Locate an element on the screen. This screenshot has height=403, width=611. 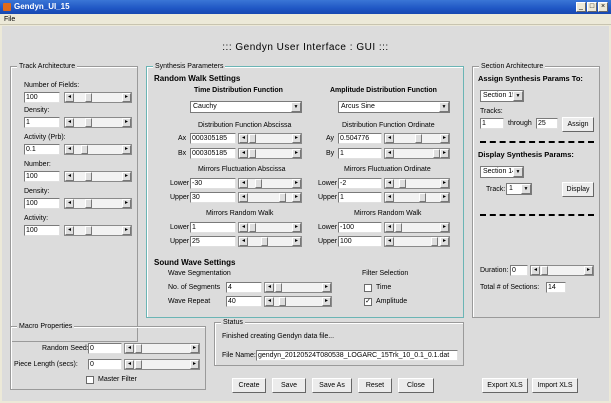
wave-repeat-slider: ◂ ▸ is located at coordinates (298, 301).